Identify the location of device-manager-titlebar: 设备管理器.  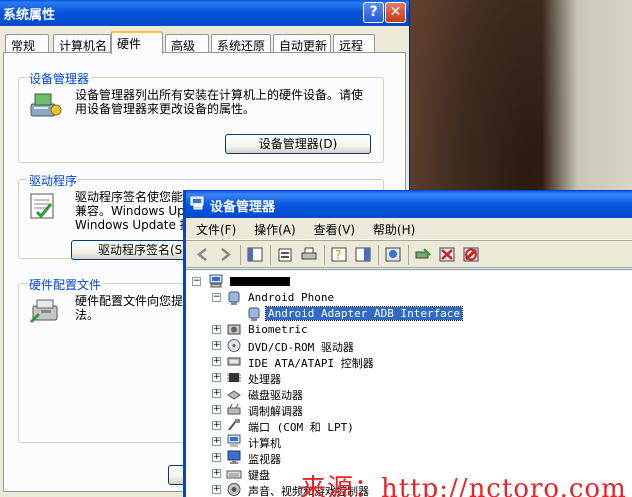
(409, 204).